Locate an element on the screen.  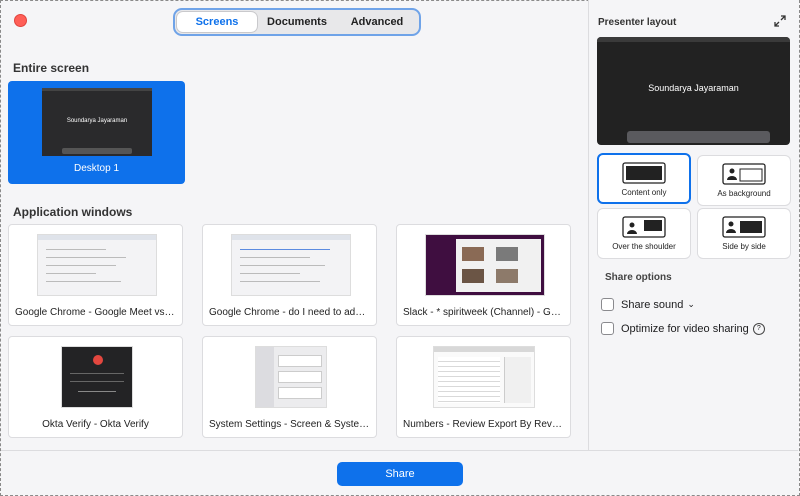
tab-documents: Documents is located at coordinates (297, 22).